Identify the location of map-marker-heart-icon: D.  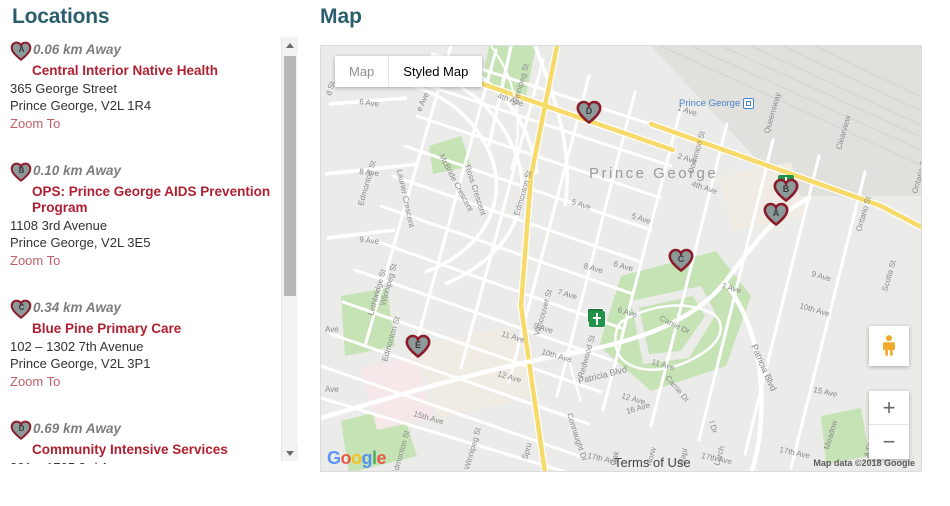
(589, 112).